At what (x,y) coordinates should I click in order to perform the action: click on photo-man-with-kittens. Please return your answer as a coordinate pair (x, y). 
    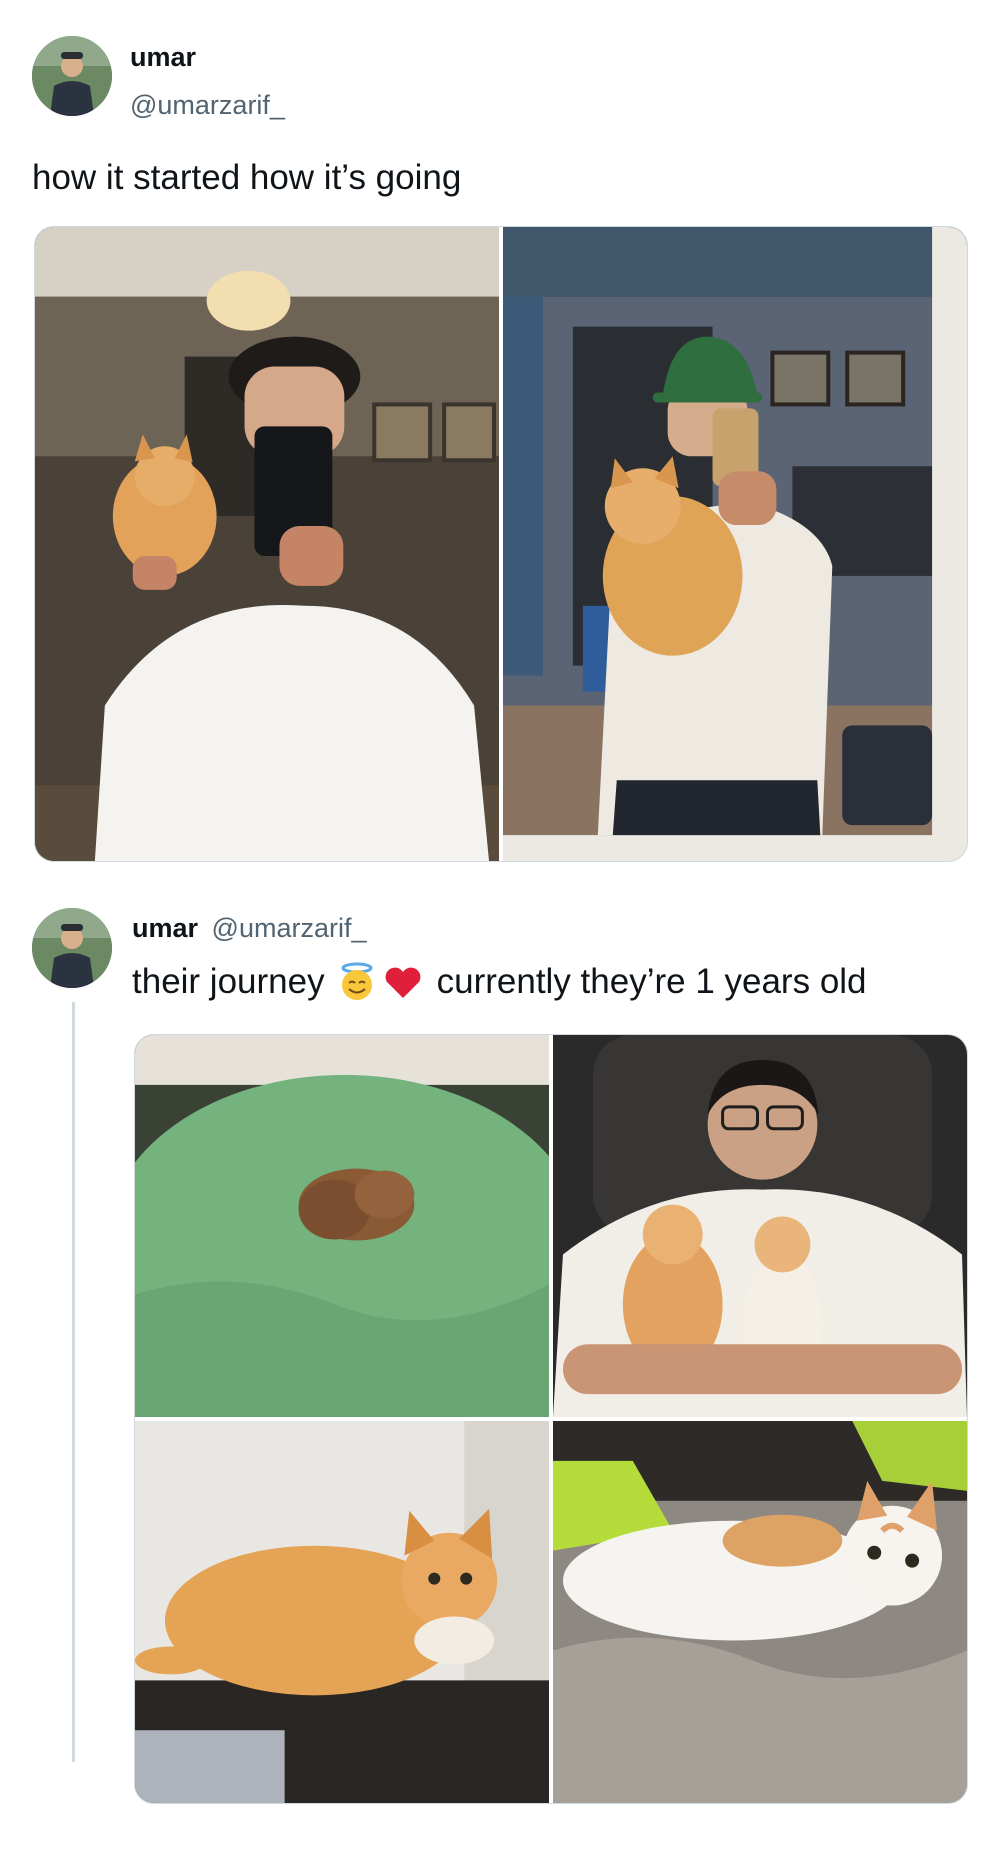
    Looking at the image, I should click on (760, 1226).